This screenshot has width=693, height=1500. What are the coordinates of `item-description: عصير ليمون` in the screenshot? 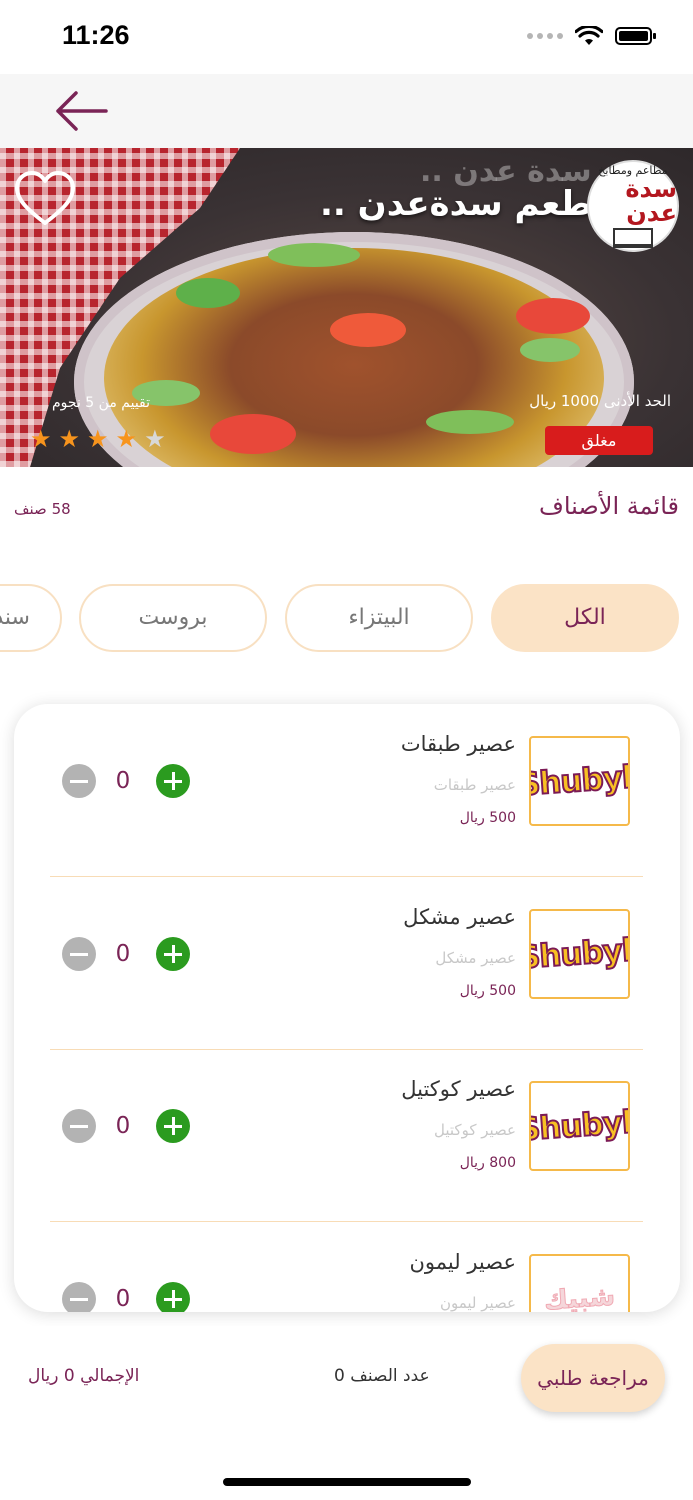 It's located at (477, 1303).